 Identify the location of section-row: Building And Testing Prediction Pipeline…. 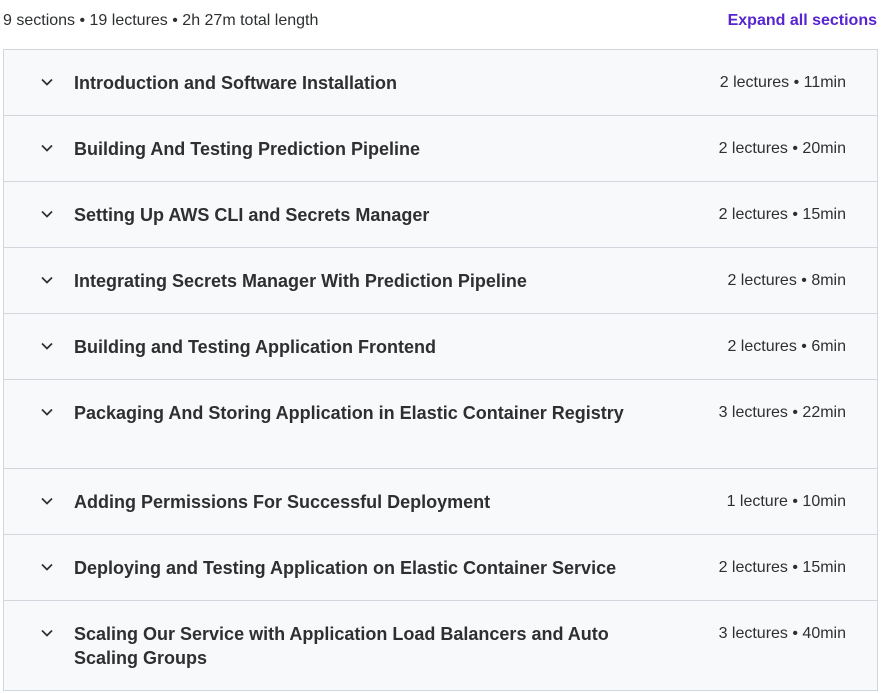
(440, 149).